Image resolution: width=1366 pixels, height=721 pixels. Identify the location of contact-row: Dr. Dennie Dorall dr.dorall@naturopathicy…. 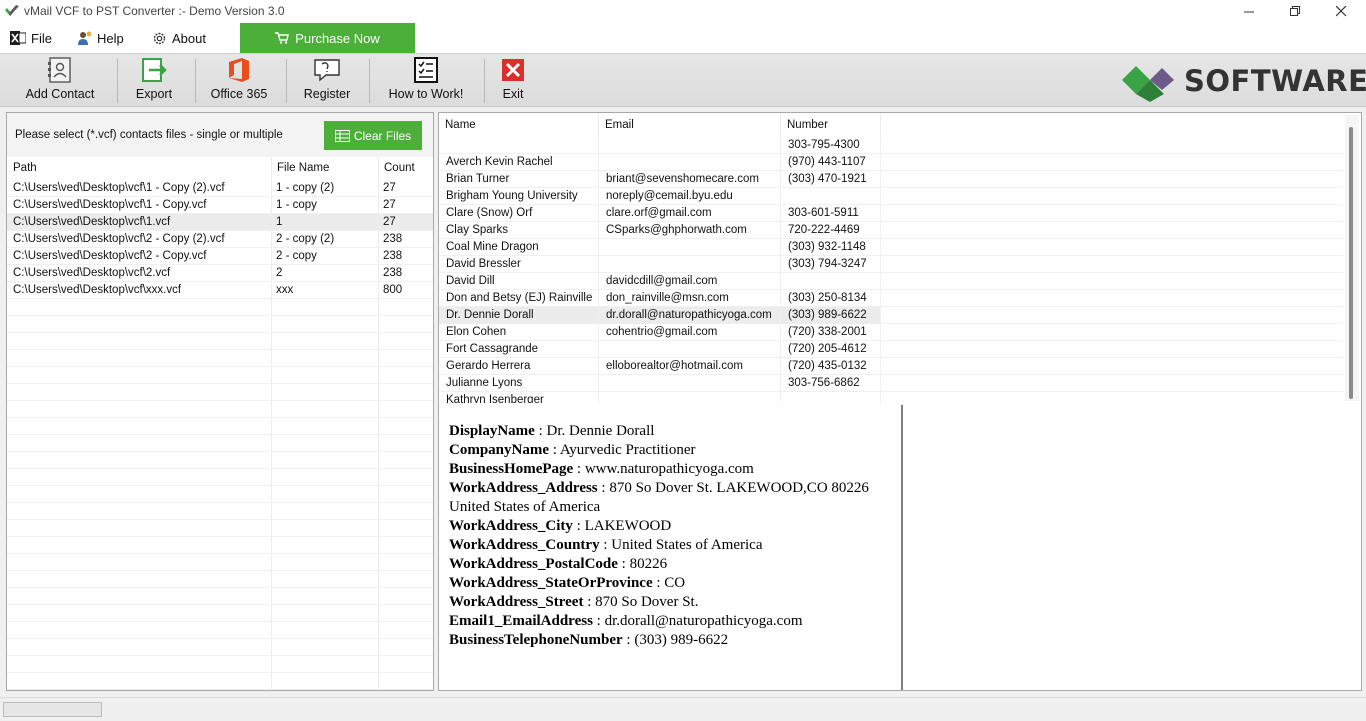
(891, 315).